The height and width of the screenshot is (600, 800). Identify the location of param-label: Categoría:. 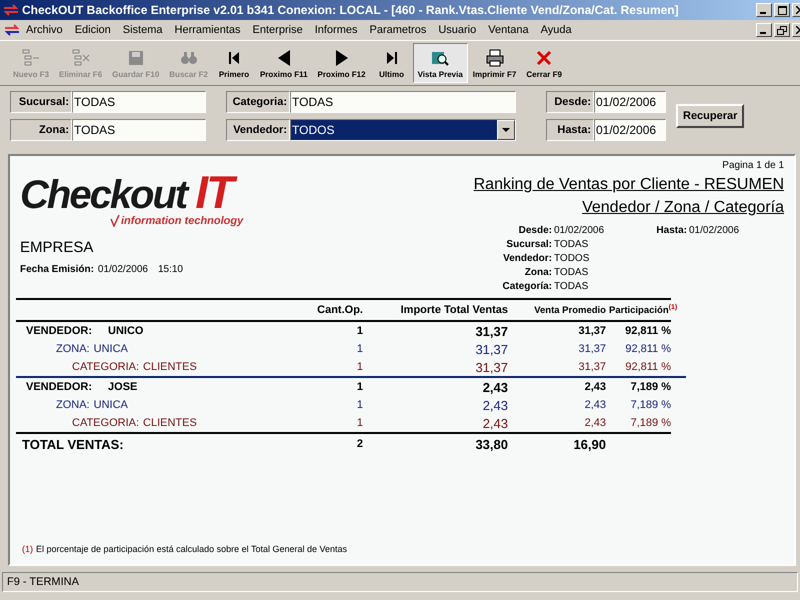
(527, 286).